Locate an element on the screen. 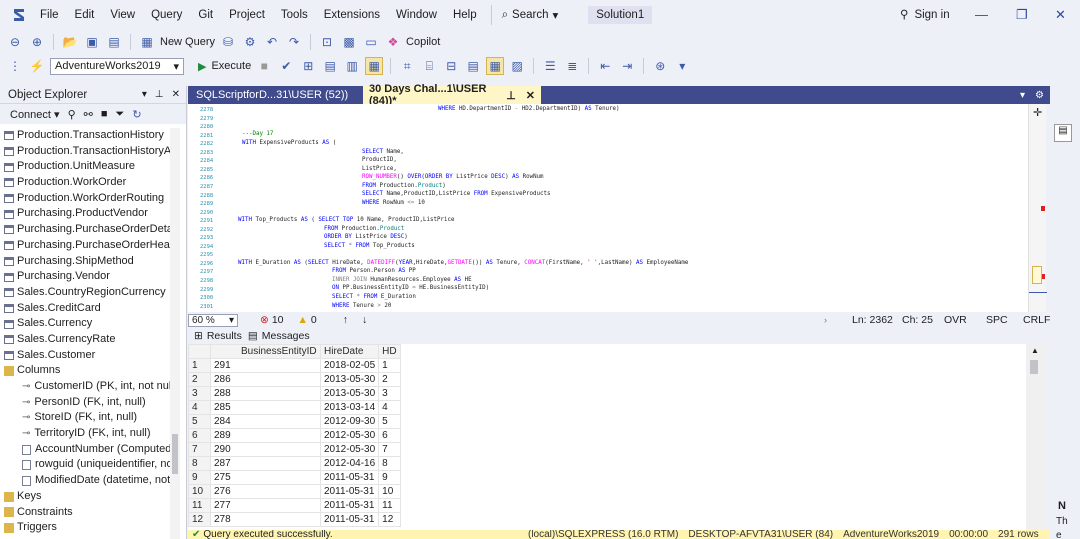 This screenshot has width=1080, height=539. tree-item-table: Sales.Currency is located at coordinates (90, 324).